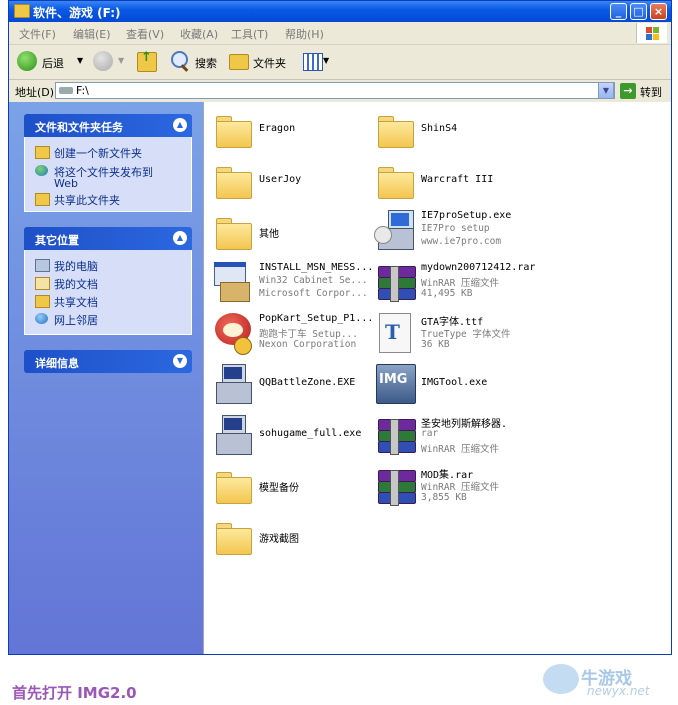 This screenshot has width=678, height=705. What do you see at coordinates (294, 491) in the screenshot?
I see `file-item: 模型备份` at bounding box center [294, 491].